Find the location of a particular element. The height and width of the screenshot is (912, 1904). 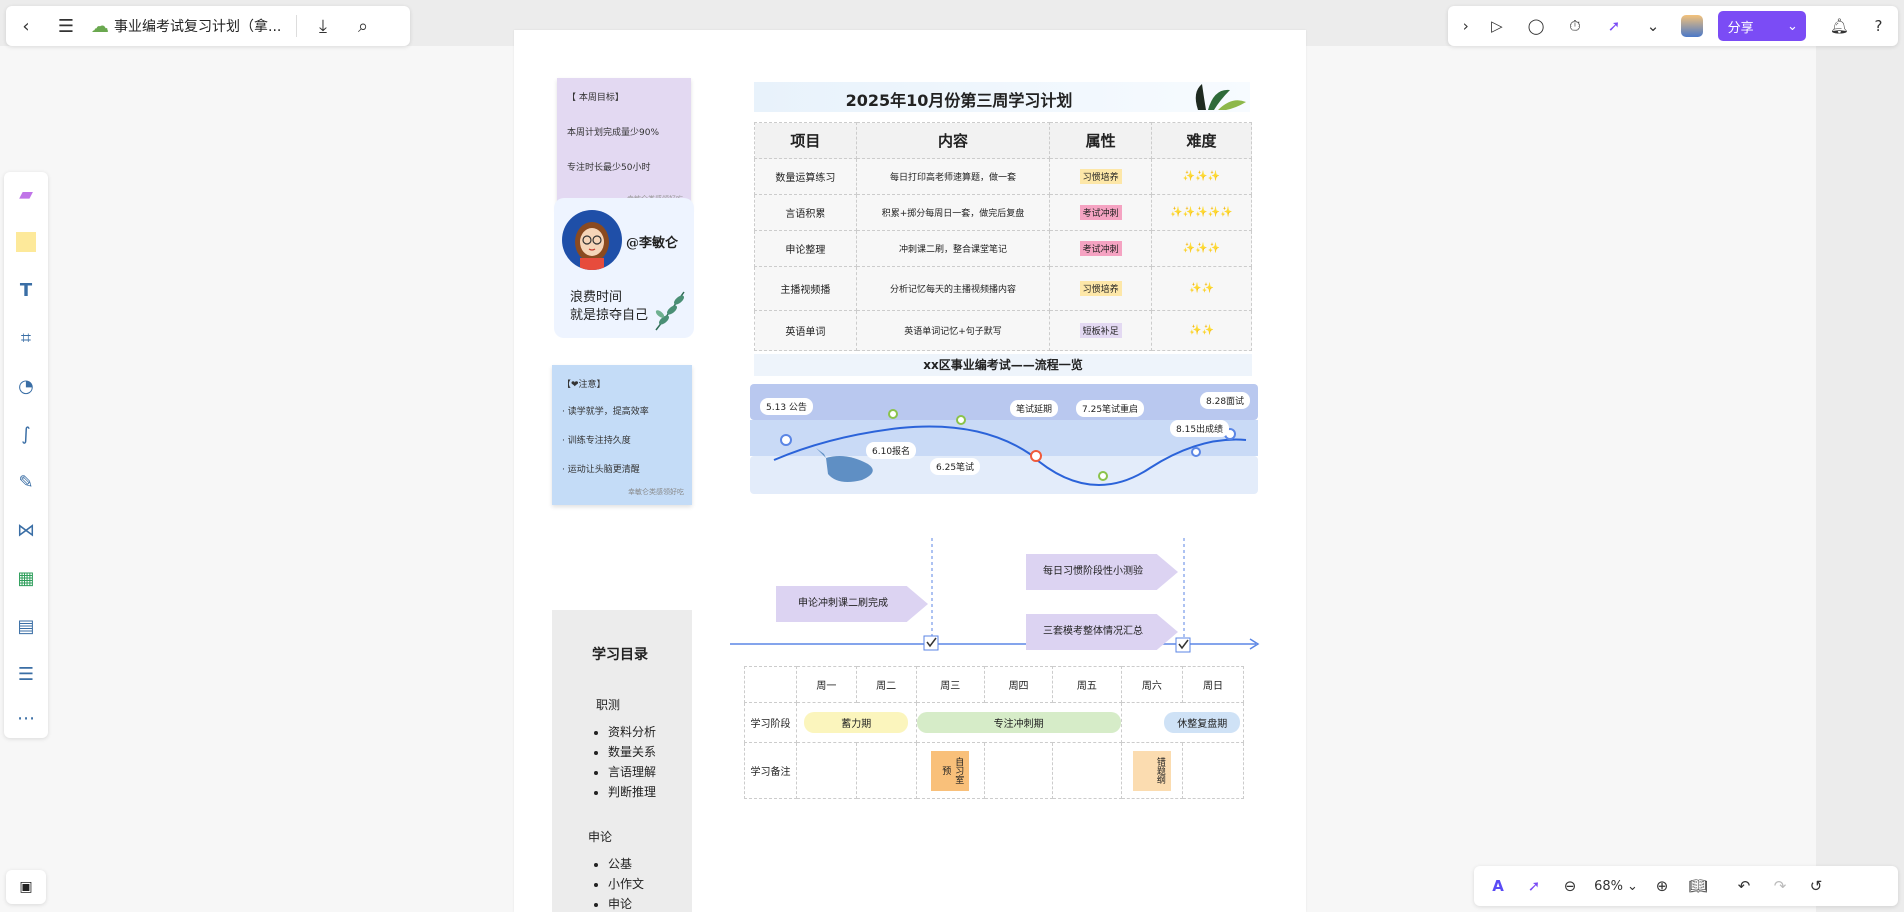

back-button: ‹ is located at coordinates (26, 26).